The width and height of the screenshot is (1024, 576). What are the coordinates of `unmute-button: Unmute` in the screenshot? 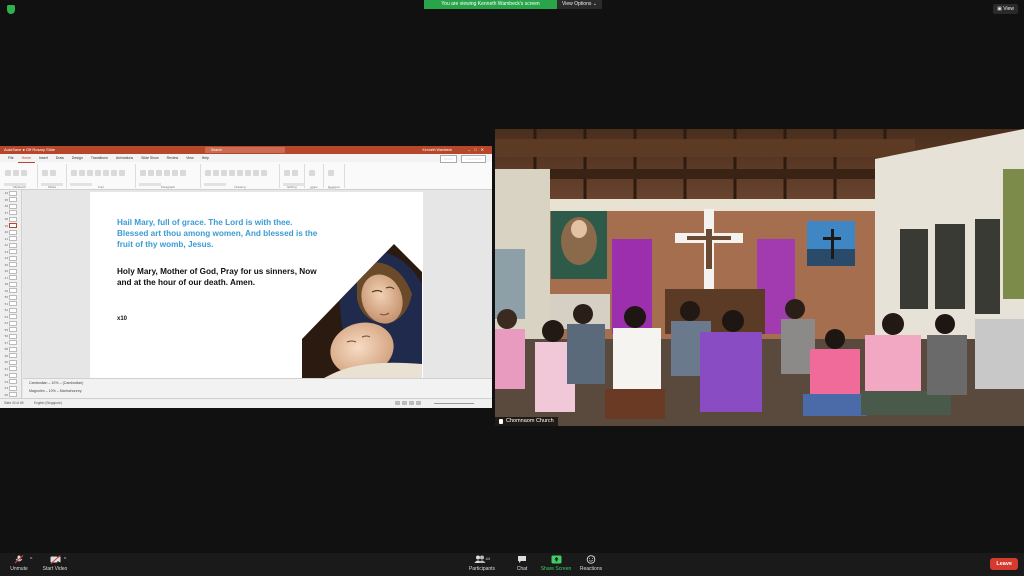 It's located at (19, 563).